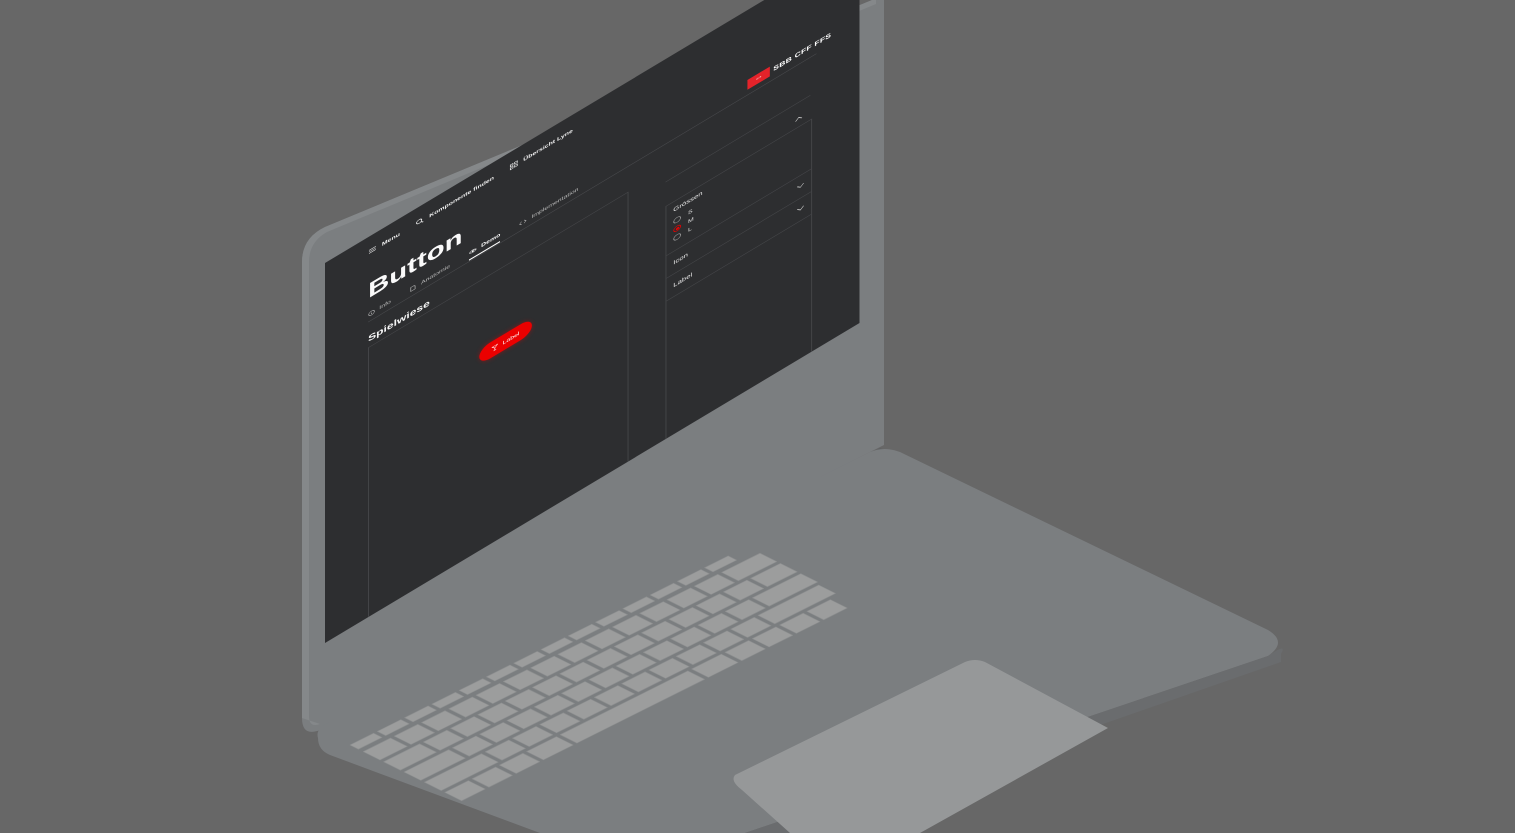  What do you see at coordinates (689, 229) in the screenshot?
I see `size-l-label: L` at bounding box center [689, 229].